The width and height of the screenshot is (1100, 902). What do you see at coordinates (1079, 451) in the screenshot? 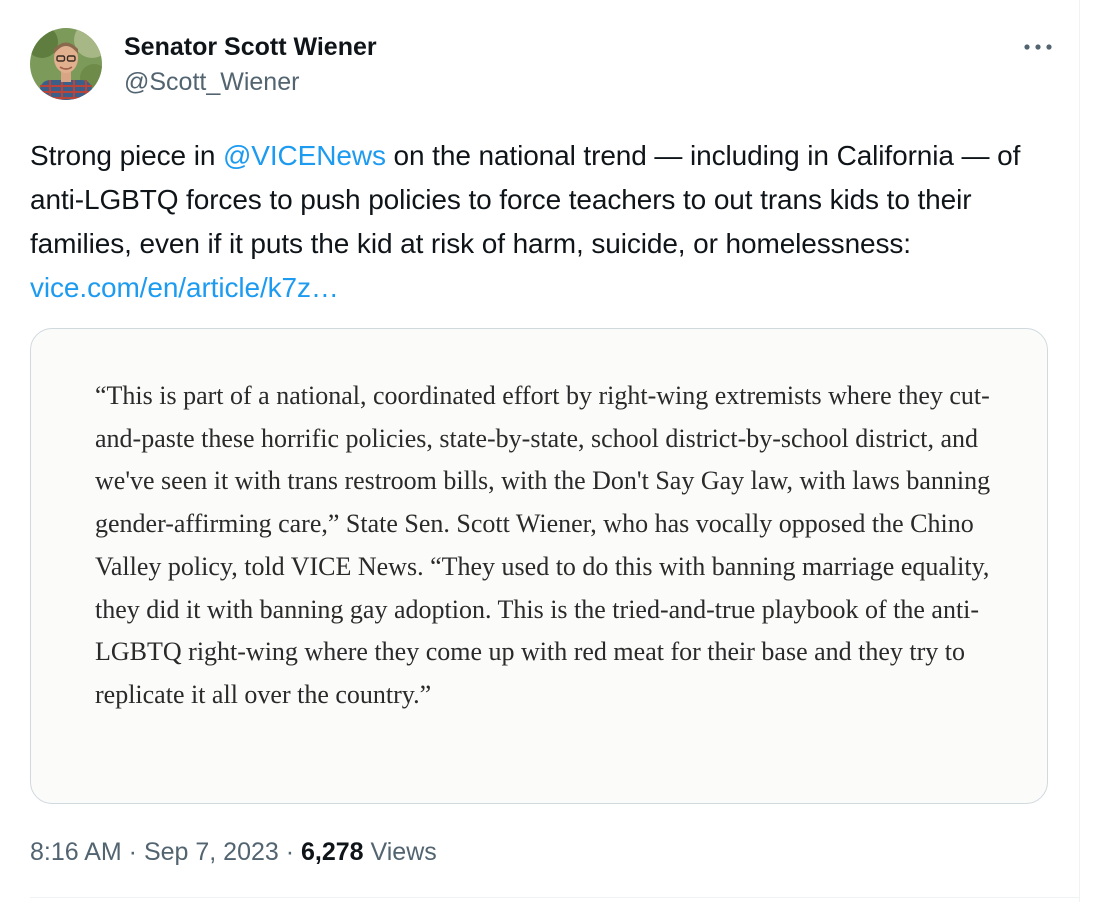
I see `timeline-border` at bounding box center [1079, 451].